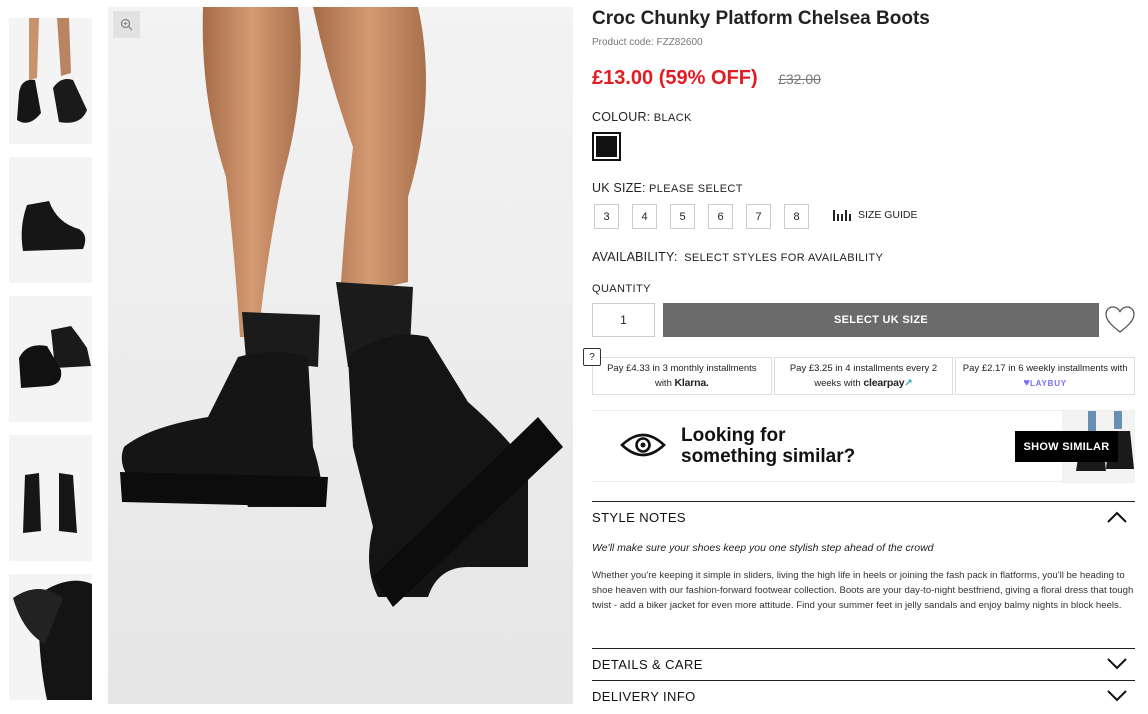 This screenshot has width=1148, height=714. I want to click on price-row: £13.00 (59% OFF) £32.00, so click(706, 78).